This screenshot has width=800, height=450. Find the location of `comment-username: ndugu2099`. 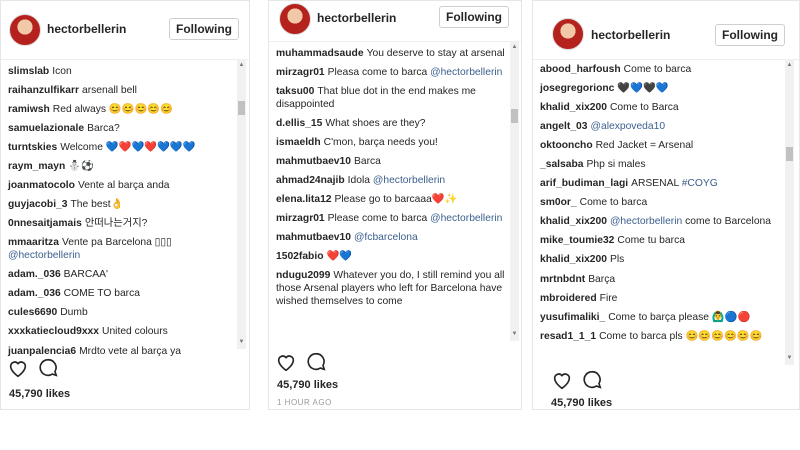

comment-username: ndugu2099 is located at coordinates (303, 275).